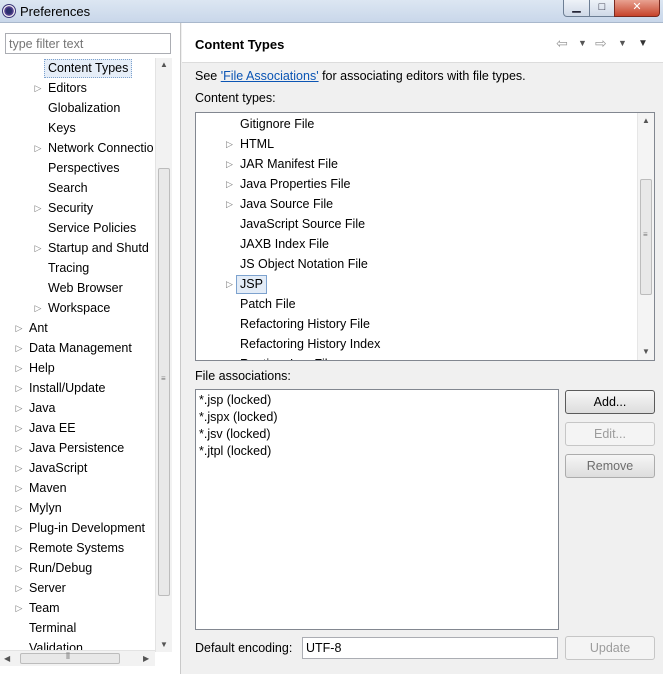 Image resolution: width=663 pixels, height=674 pixels. I want to click on page-title: Content Types, so click(240, 44).